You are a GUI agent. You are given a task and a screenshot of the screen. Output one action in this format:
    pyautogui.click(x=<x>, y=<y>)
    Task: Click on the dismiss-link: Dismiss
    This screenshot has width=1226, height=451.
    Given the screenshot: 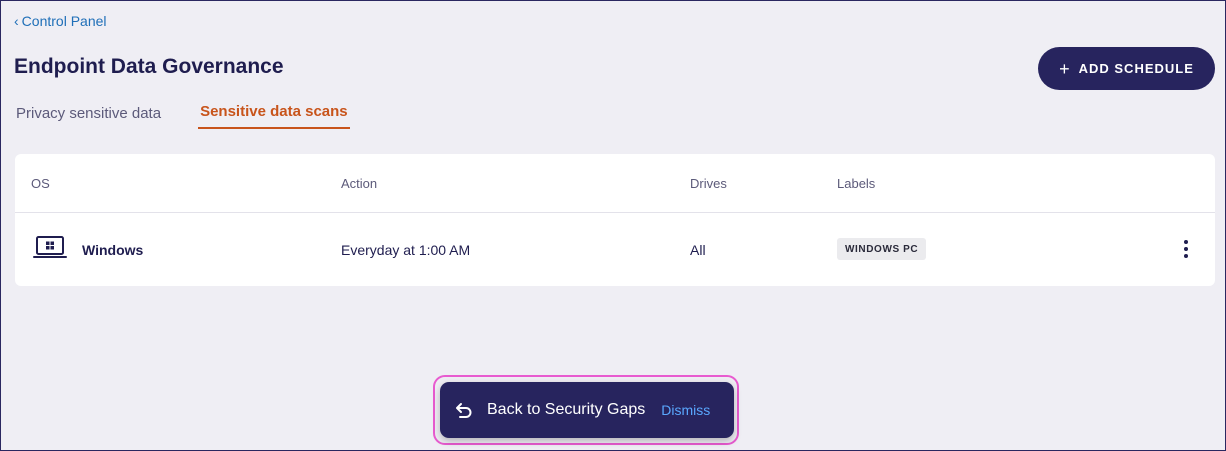 What is the action you would take?
    pyautogui.click(x=685, y=410)
    